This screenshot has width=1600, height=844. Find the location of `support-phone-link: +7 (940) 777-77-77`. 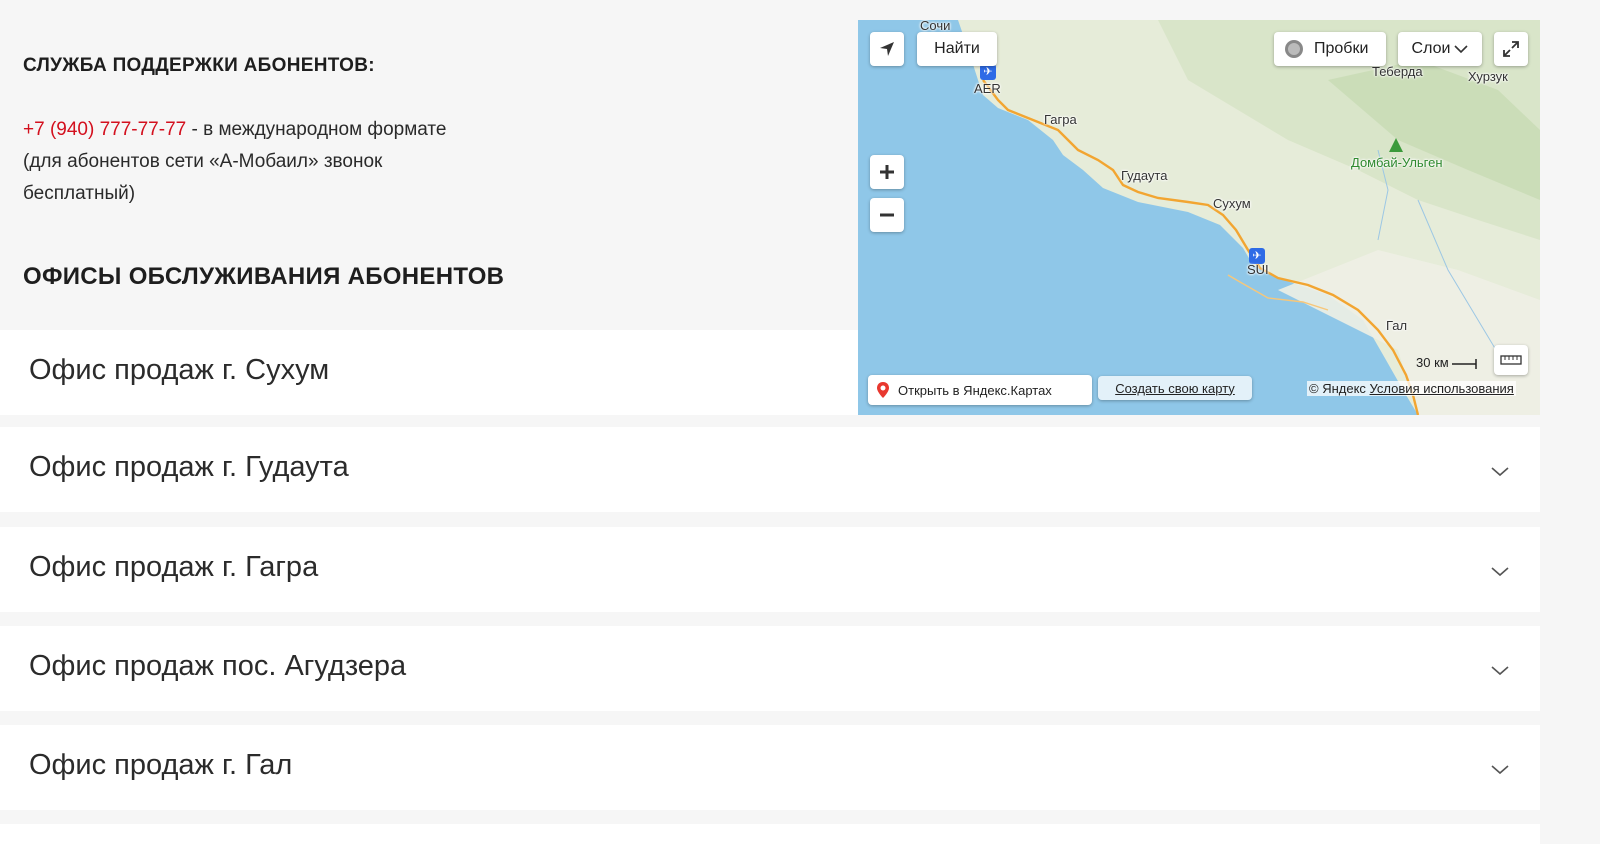

support-phone-link: +7 (940) 777-77-77 is located at coordinates (104, 129).